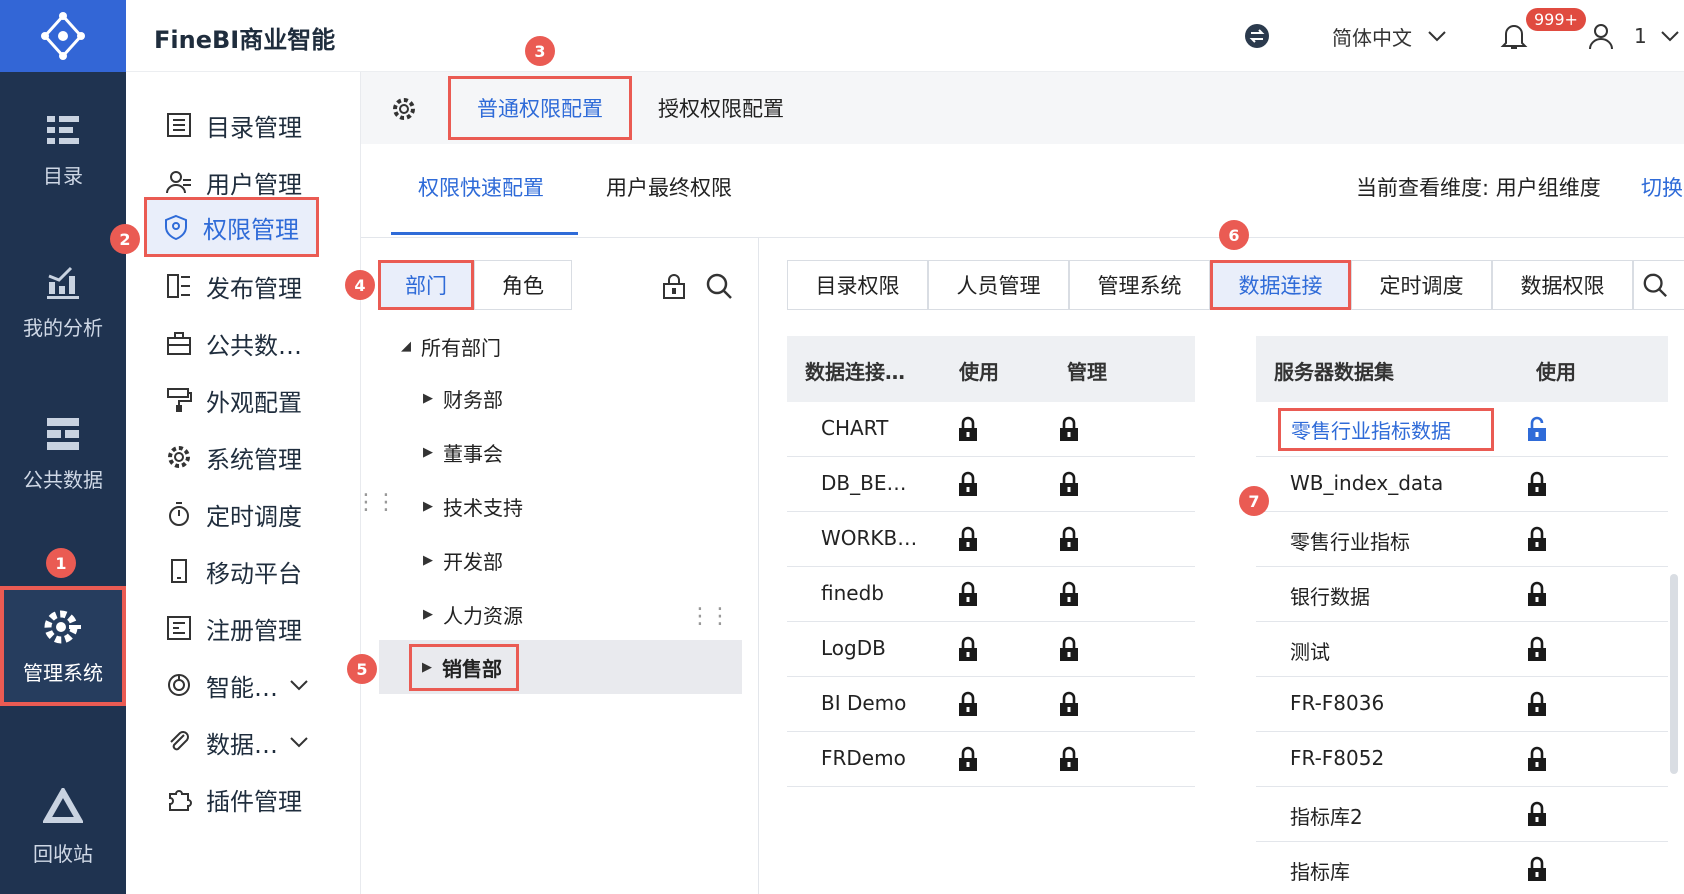 Image resolution: width=1684 pixels, height=894 pixels. What do you see at coordinates (244, 286) in the screenshot?
I see `menu-item-publish-management: 发布管理` at bounding box center [244, 286].